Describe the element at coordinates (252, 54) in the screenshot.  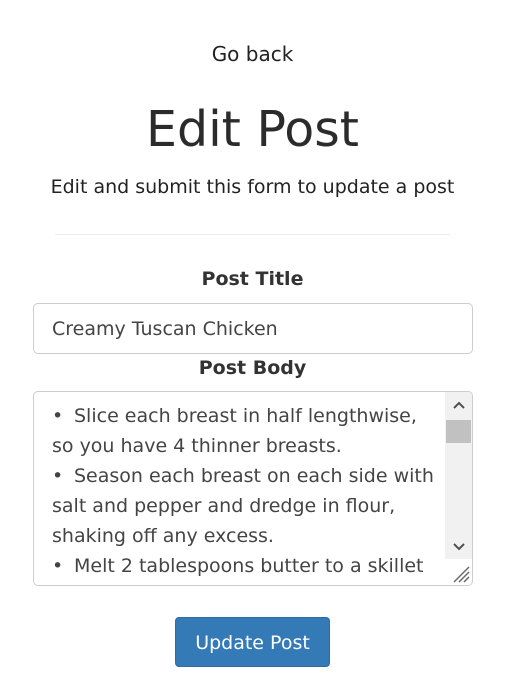
I see `go-back-link: Go back` at that location.